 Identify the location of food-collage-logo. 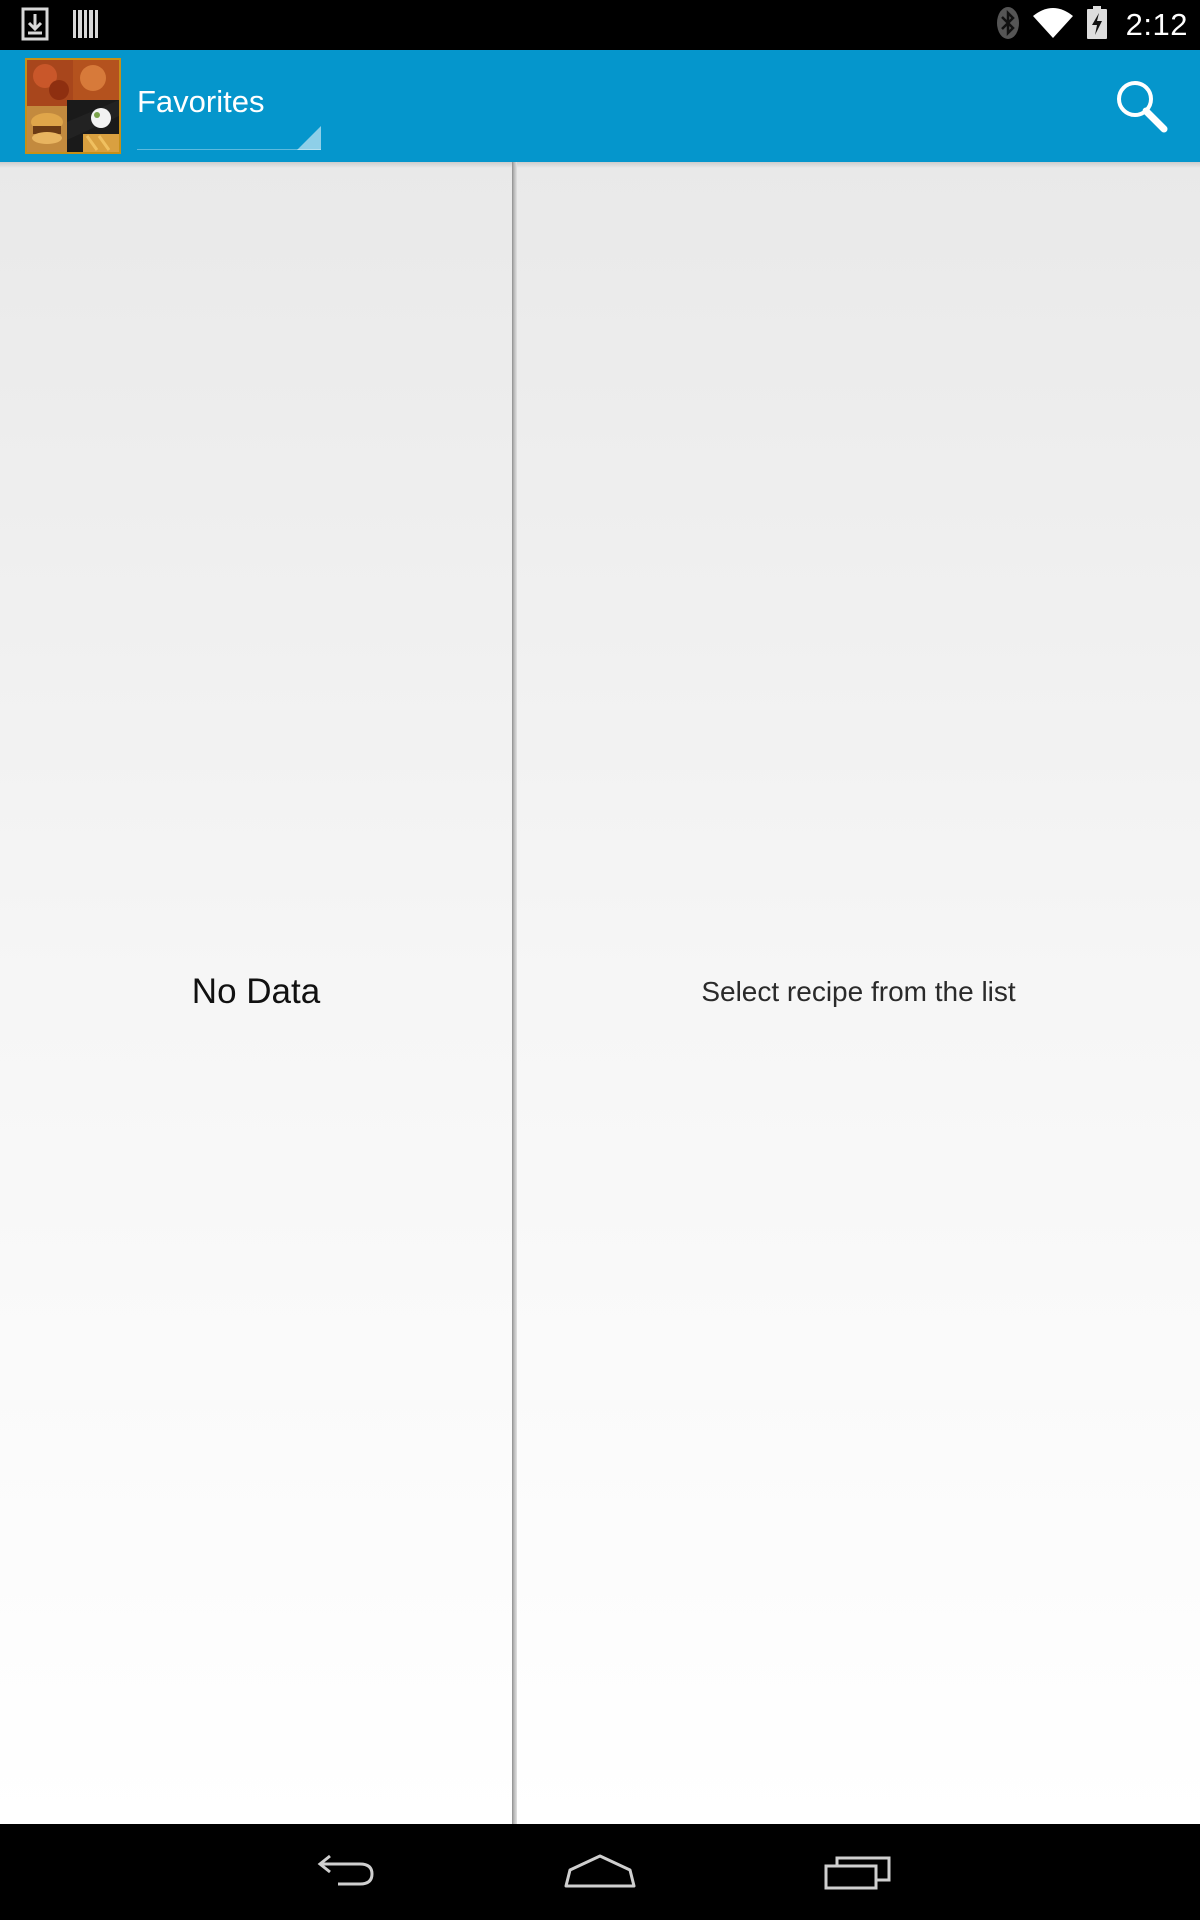
(73, 106).